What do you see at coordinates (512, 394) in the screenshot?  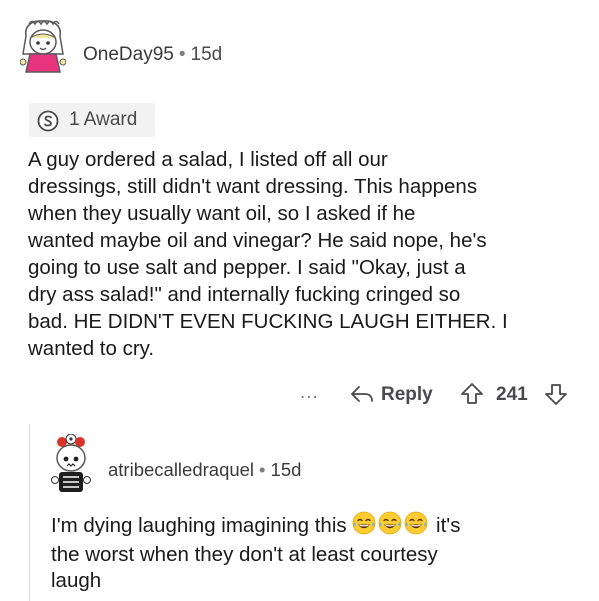 I see `vote-score: 241` at bounding box center [512, 394].